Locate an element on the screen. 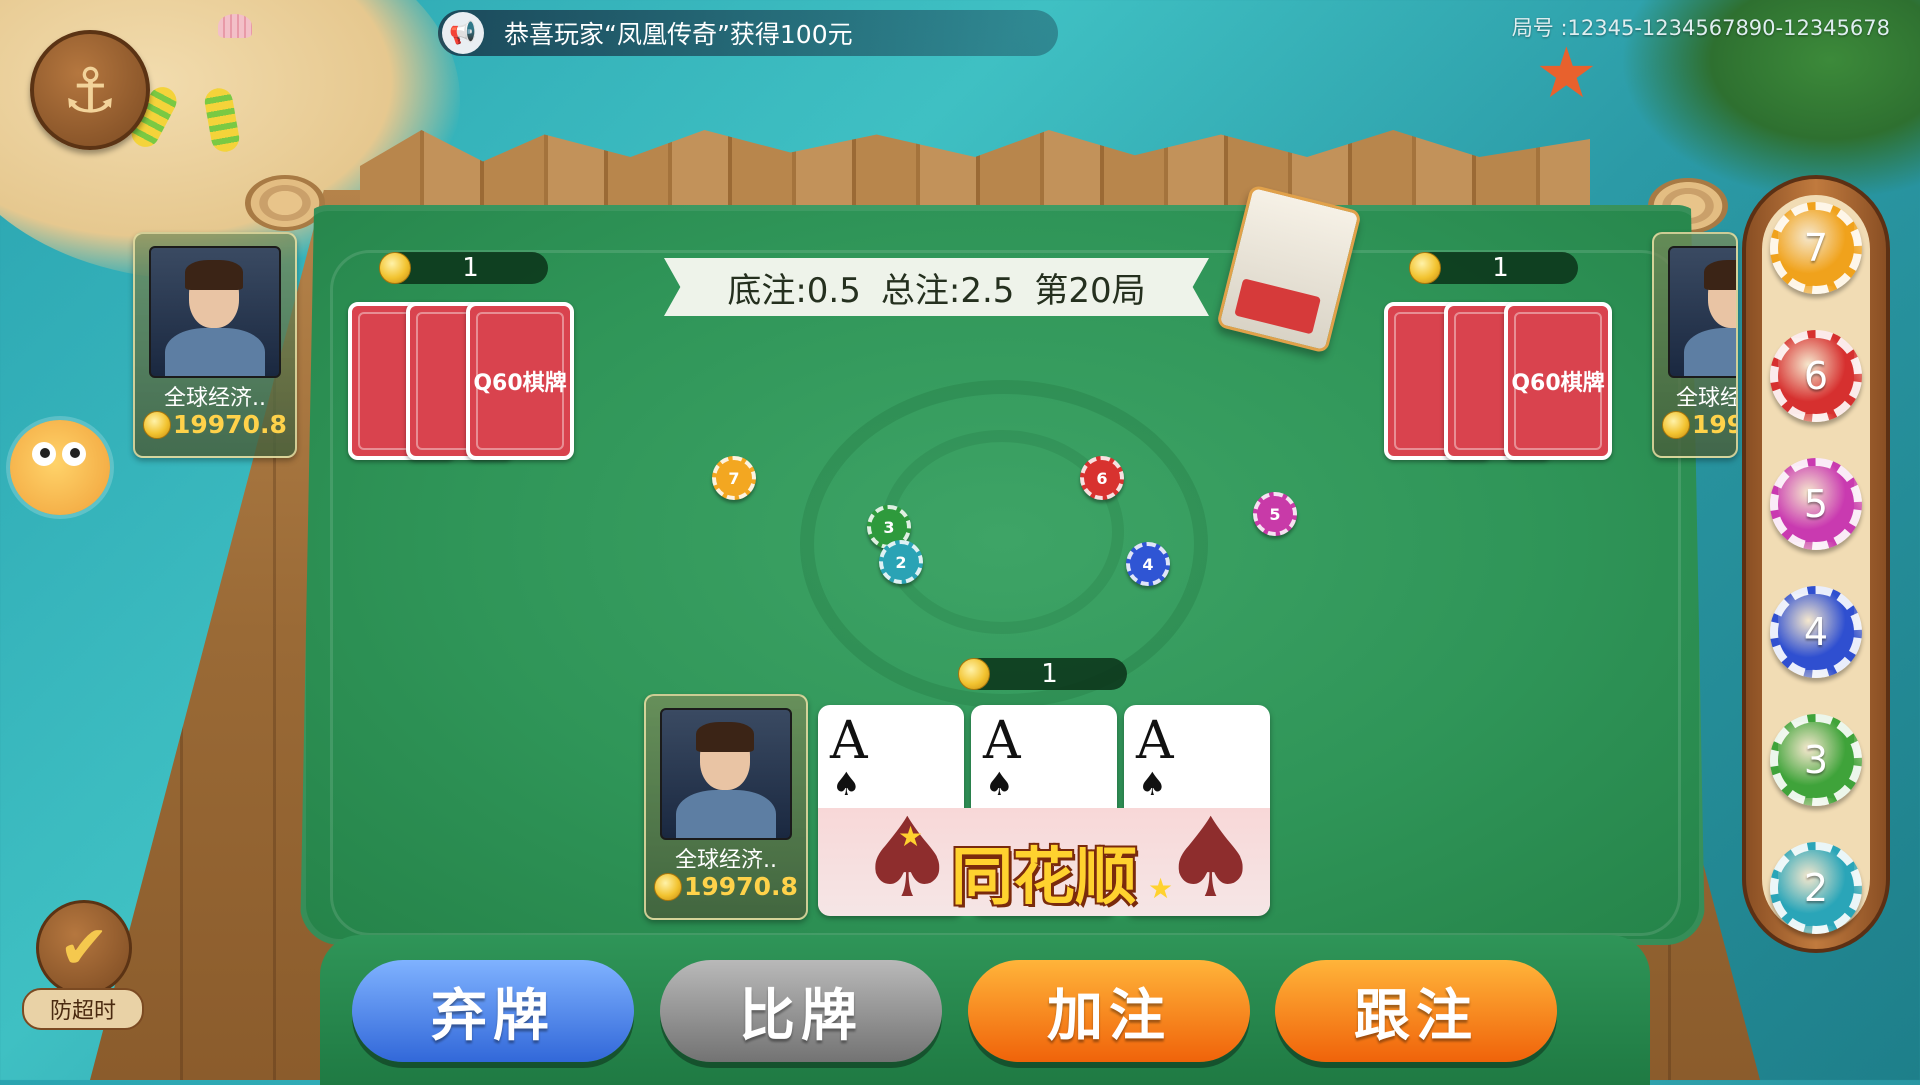 The height and width of the screenshot is (1085, 1920). chip-button: 7 is located at coordinates (1816, 248).